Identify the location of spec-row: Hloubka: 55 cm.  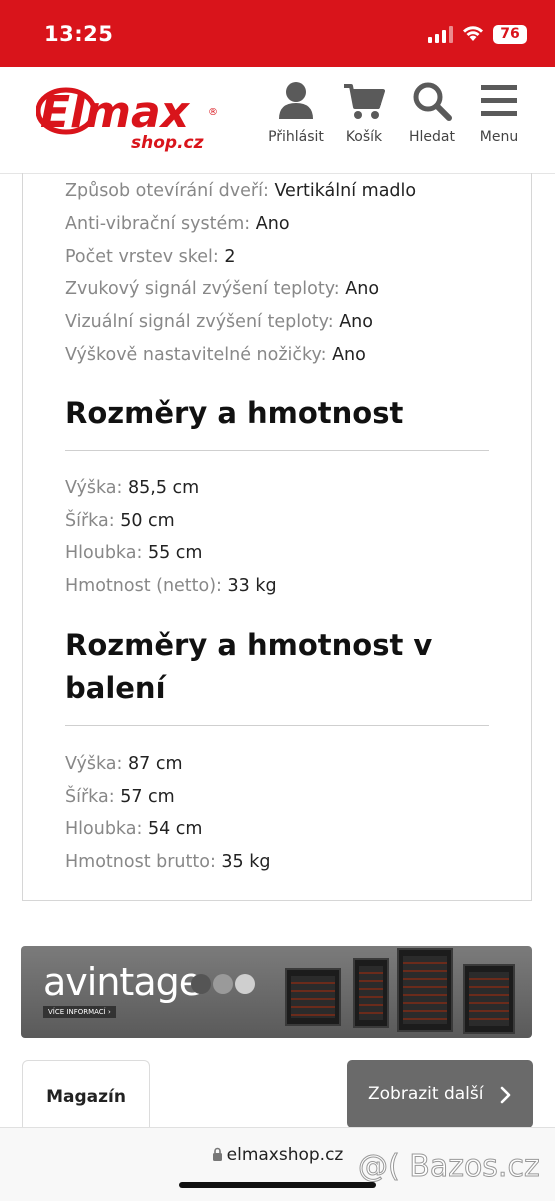
(134, 553).